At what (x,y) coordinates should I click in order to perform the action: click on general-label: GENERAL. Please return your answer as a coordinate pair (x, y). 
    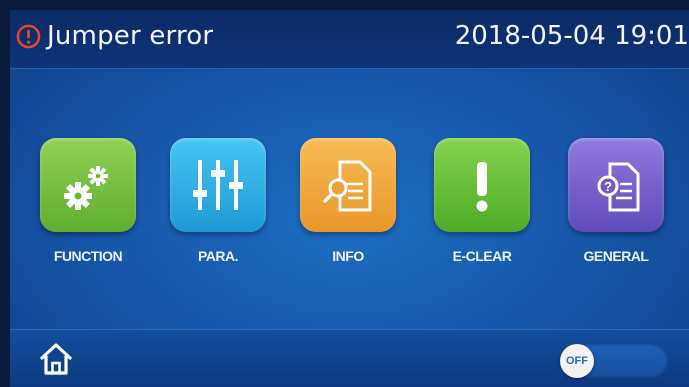
    Looking at the image, I should click on (616, 256).